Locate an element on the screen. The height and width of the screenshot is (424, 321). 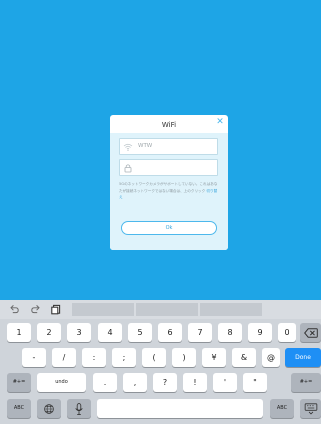
hide-keyboard-key is located at coordinates (310, 408).